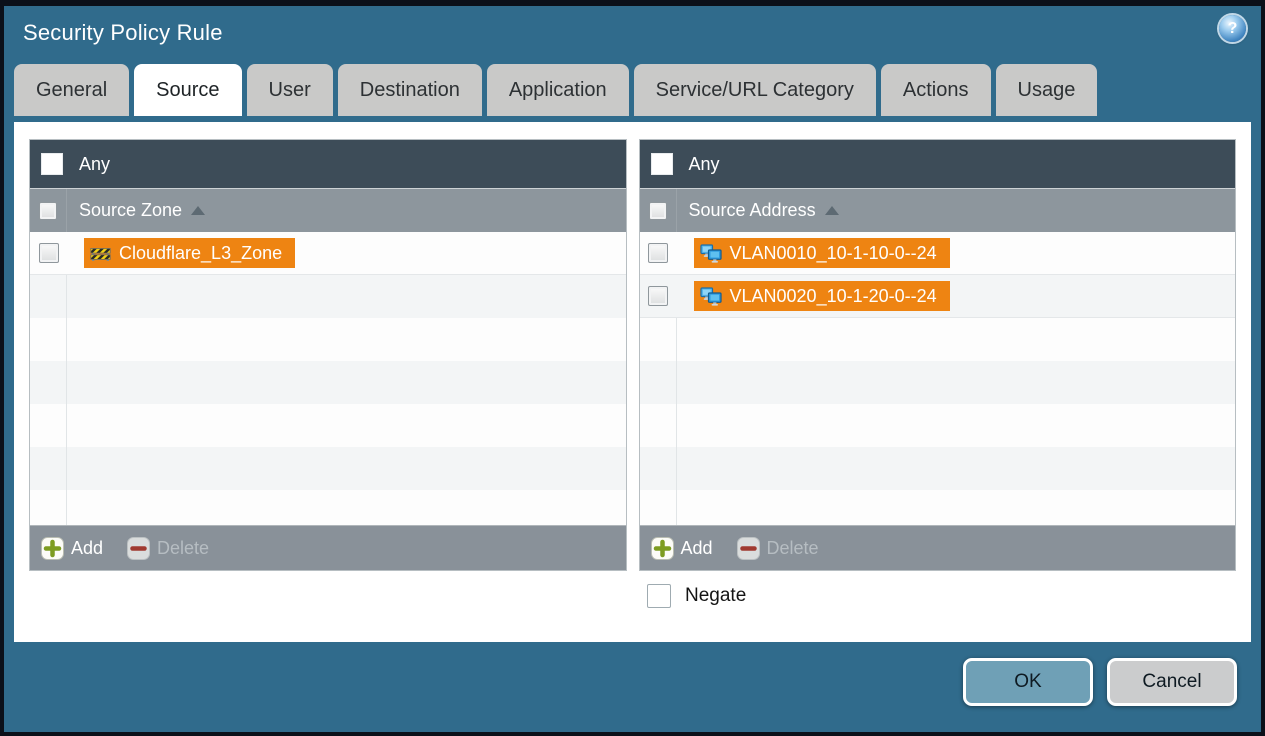  I want to click on entry-label: VLAN0010_10-1-10-0--24, so click(833, 252).